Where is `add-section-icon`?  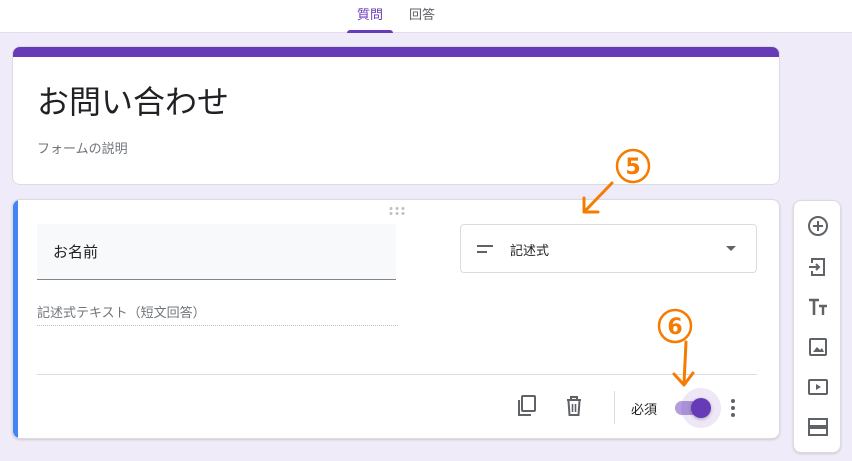 add-section-icon is located at coordinates (818, 427).